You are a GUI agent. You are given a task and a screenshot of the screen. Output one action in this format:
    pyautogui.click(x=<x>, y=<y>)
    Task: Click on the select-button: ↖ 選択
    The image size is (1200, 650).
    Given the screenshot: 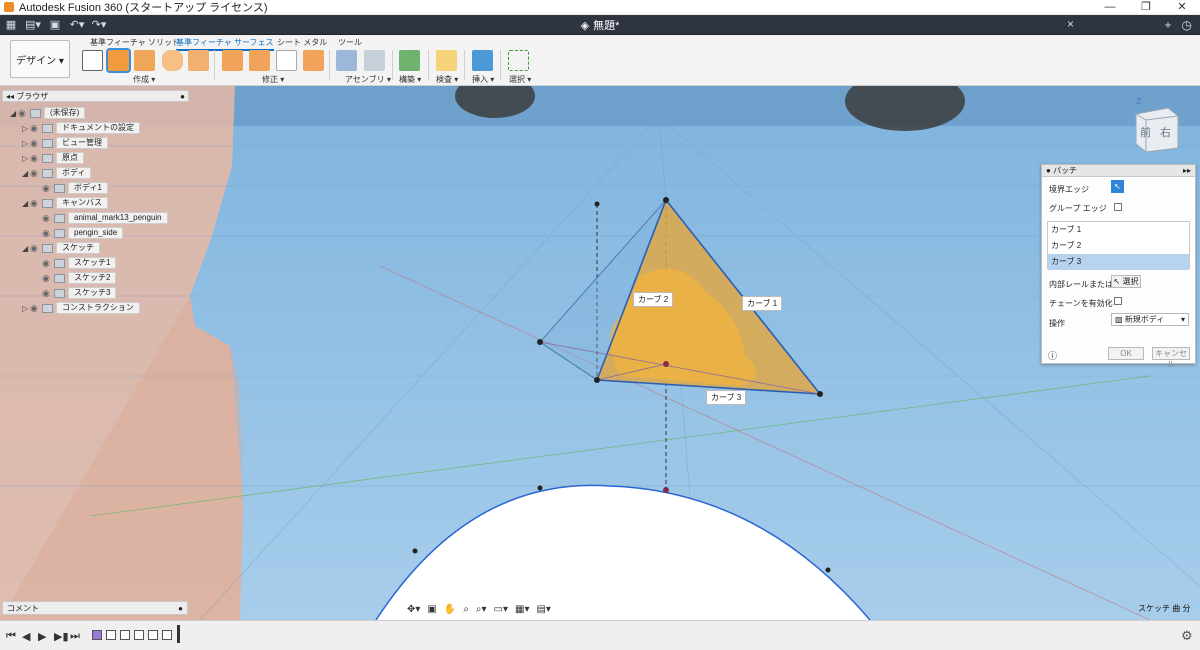 What is the action you would take?
    pyautogui.click(x=1126, y=281)
    